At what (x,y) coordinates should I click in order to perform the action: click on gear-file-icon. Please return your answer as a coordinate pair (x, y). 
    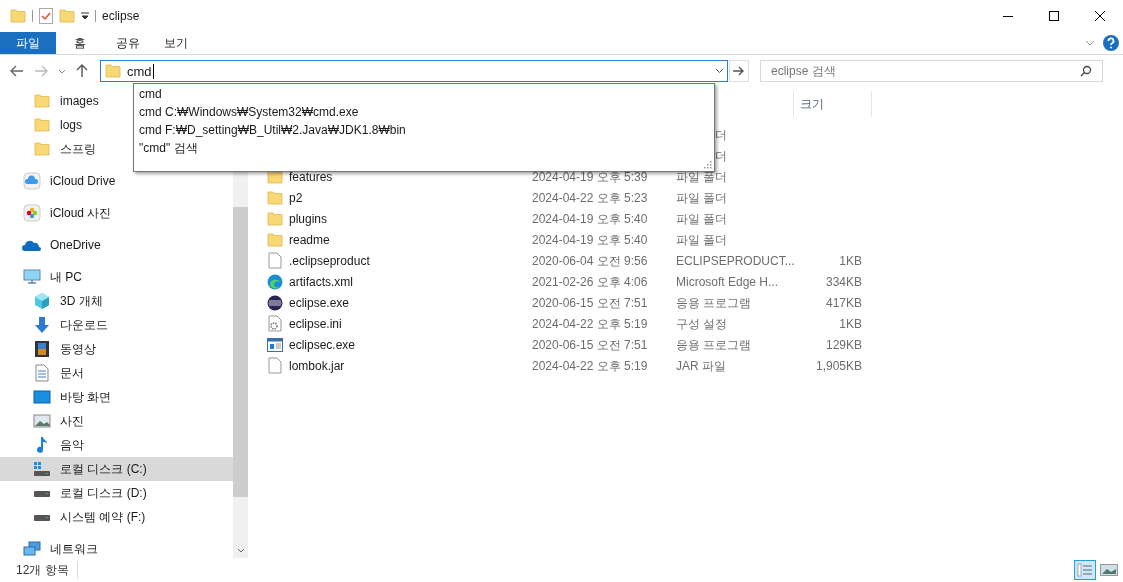
    Looking at the image, I should click on (275, 323).